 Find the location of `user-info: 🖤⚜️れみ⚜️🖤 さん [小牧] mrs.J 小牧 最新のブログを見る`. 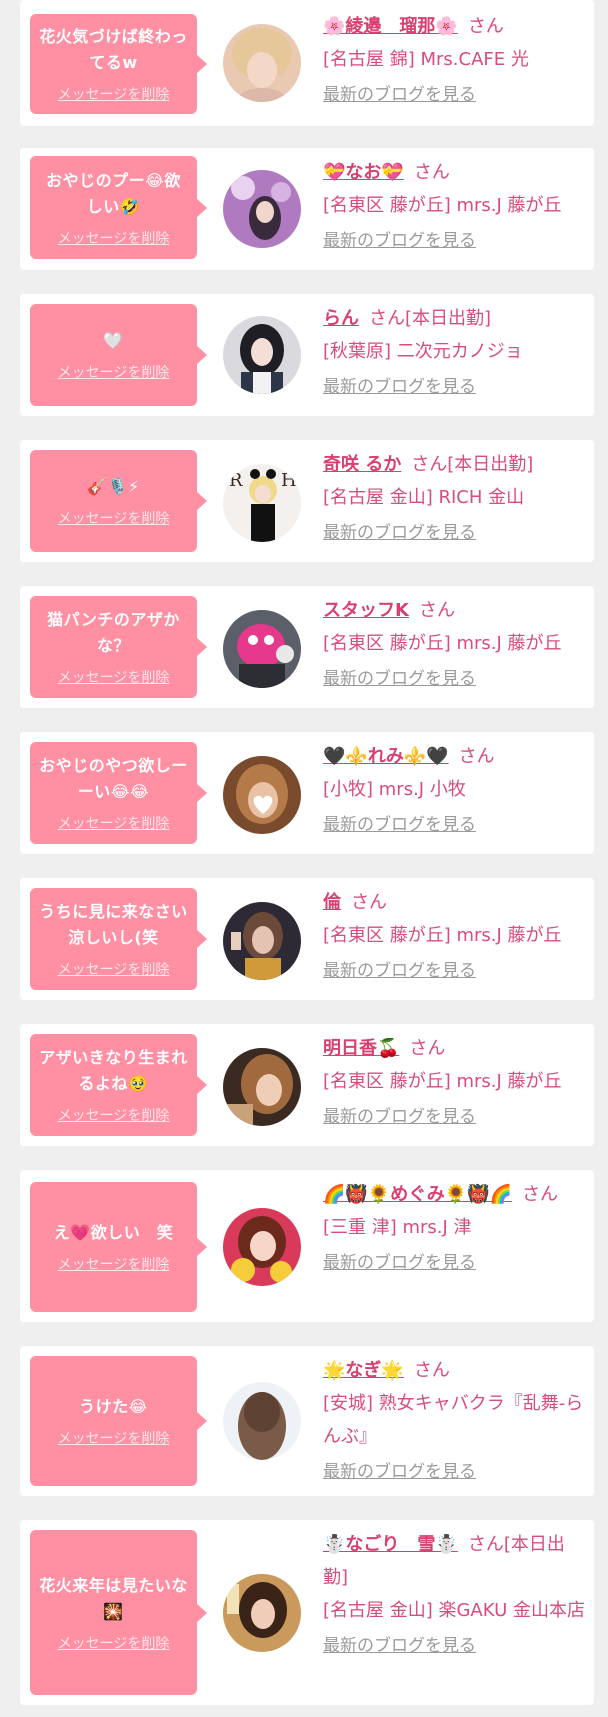

user-info: 🖤⚜️れみ⚜️🖤 さん [小牧] mrs.J 小牧 最新のブログを見る is located at coordinates (455, 791).